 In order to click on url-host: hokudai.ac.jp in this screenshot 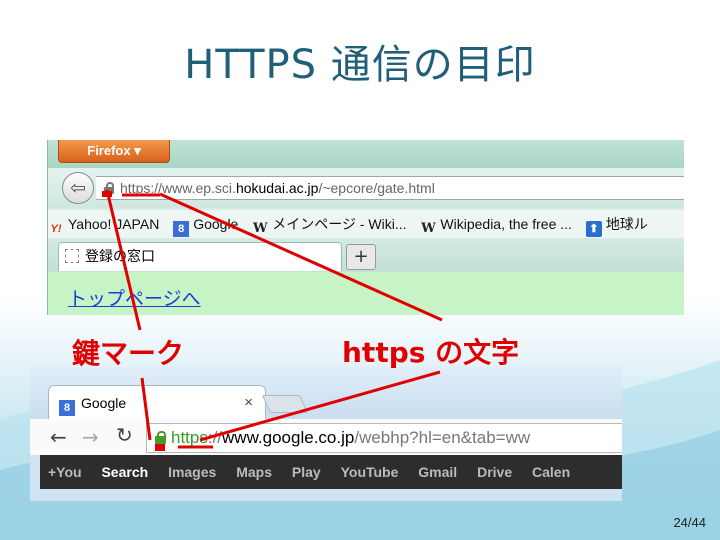, I will do `click(277, 188)`.